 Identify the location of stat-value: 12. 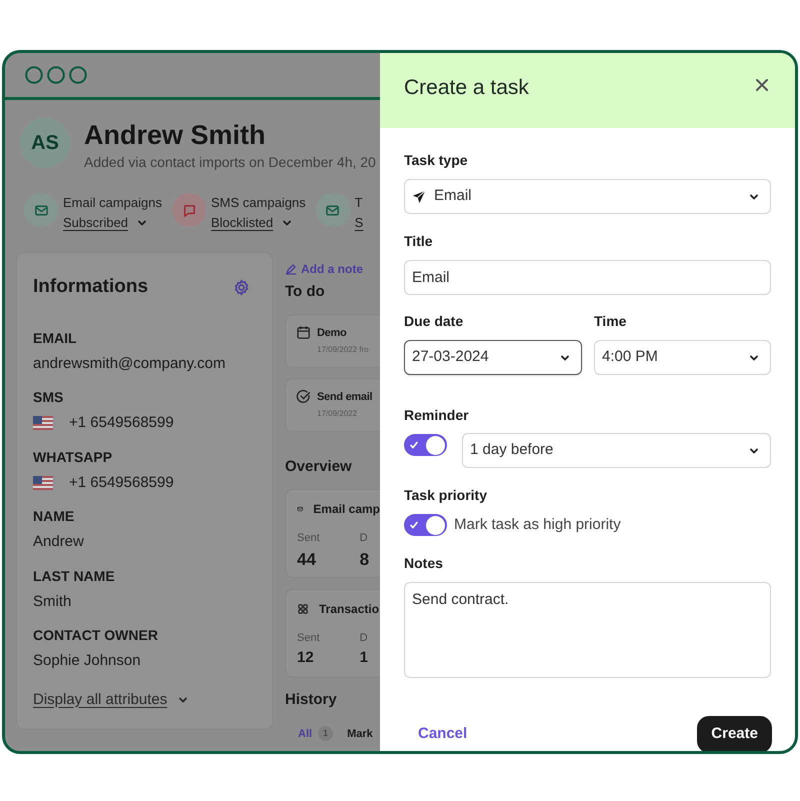
(306, 658).